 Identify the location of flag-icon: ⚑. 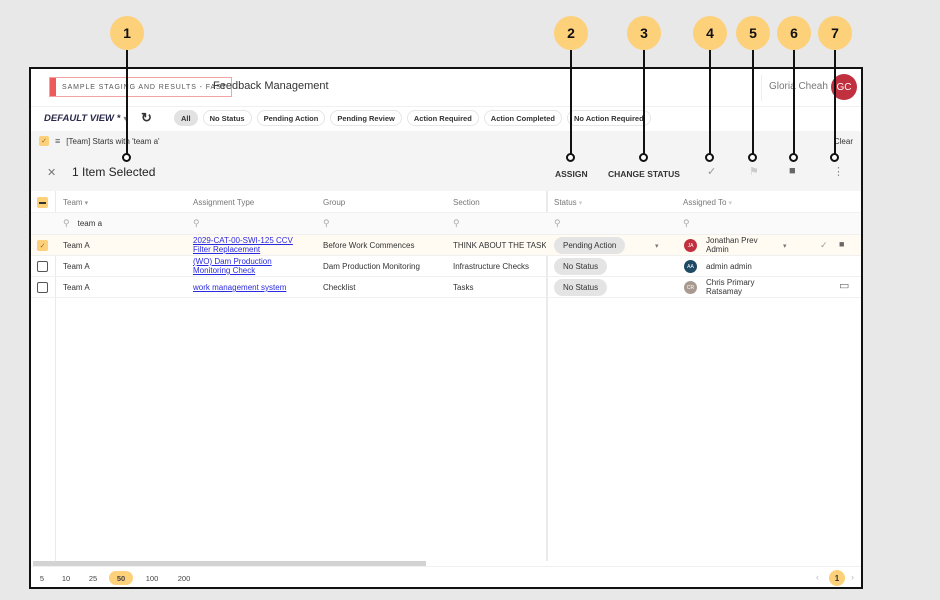
(754, 171).